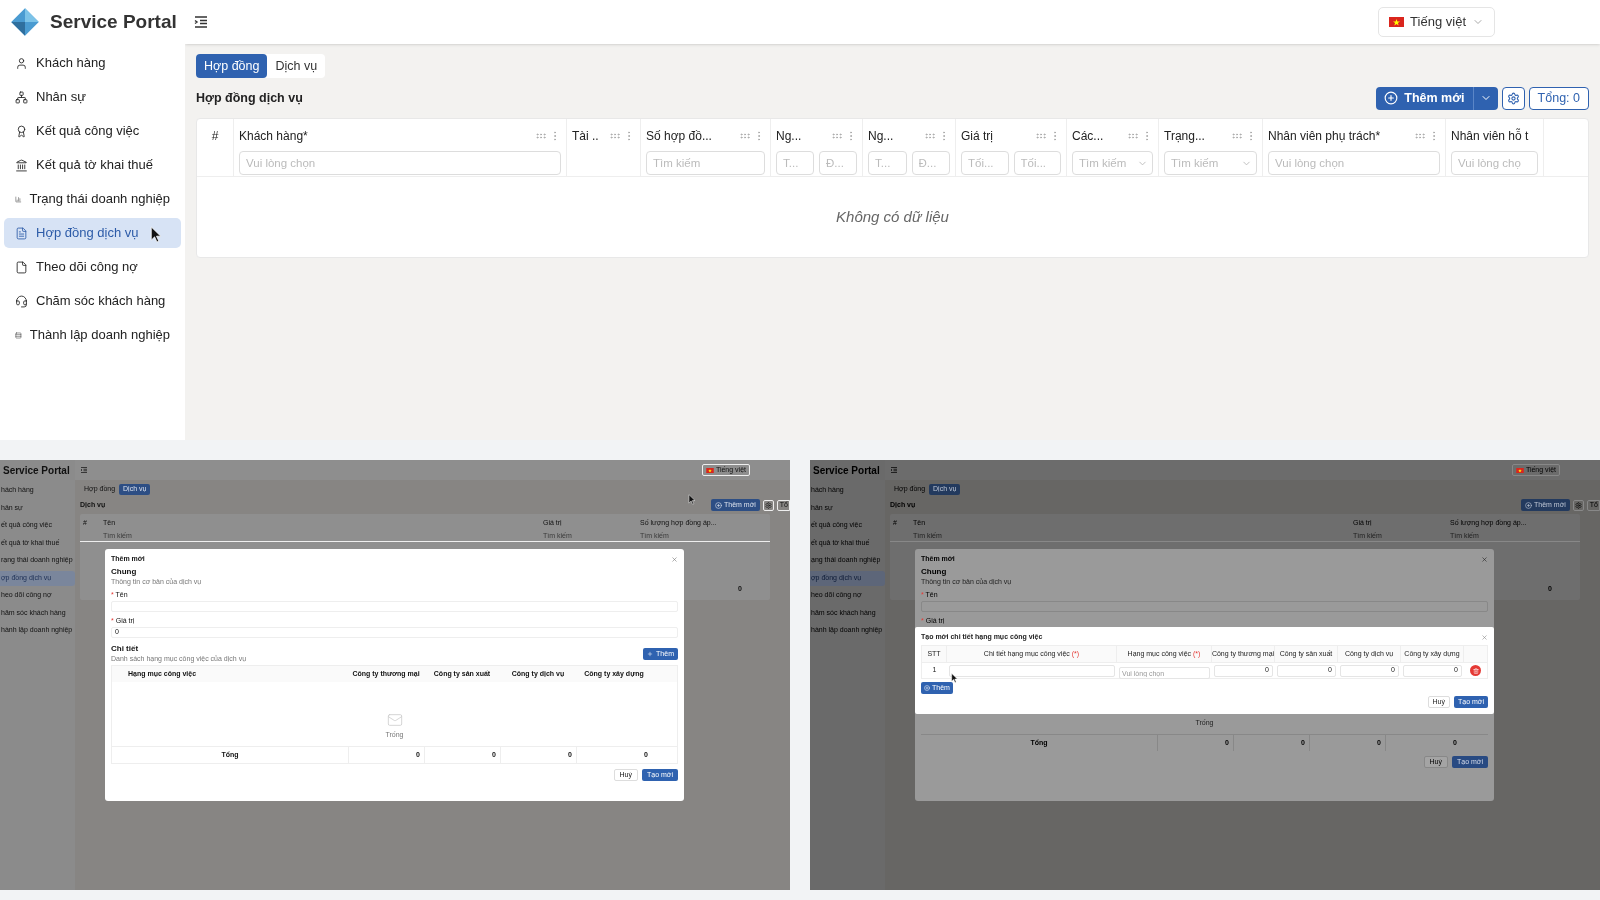 The image size is (1600, 900). I want to click on user-icon, so click(21, 63).